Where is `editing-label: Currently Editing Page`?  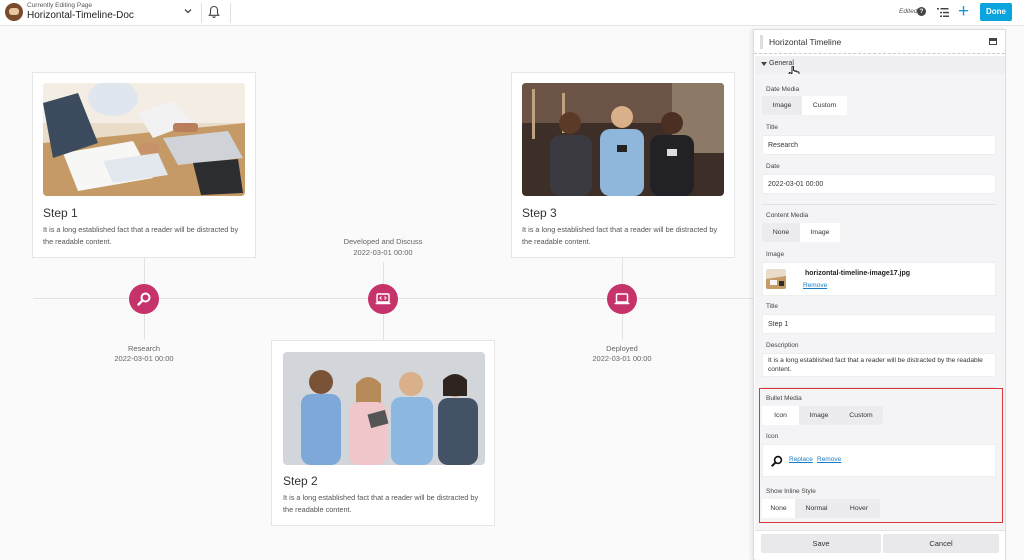 editing-label: Currently Editing Page is located at coordinates (60, 5).